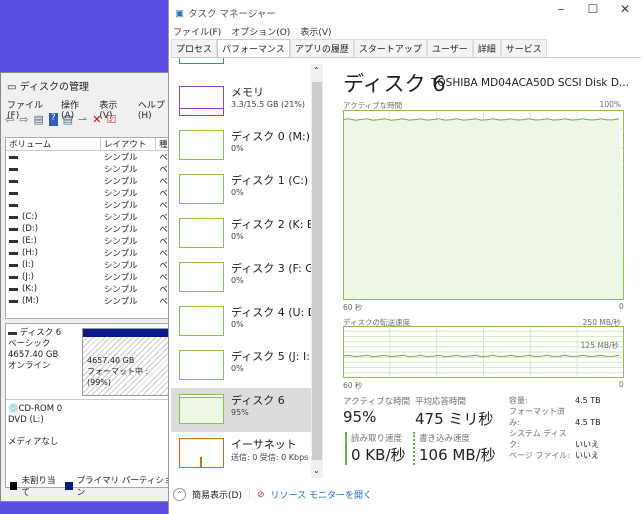 Image resolution: width=642 pixels, height=514 pixels. I want to click on menu-options: オプション(O), so click(260, 31).